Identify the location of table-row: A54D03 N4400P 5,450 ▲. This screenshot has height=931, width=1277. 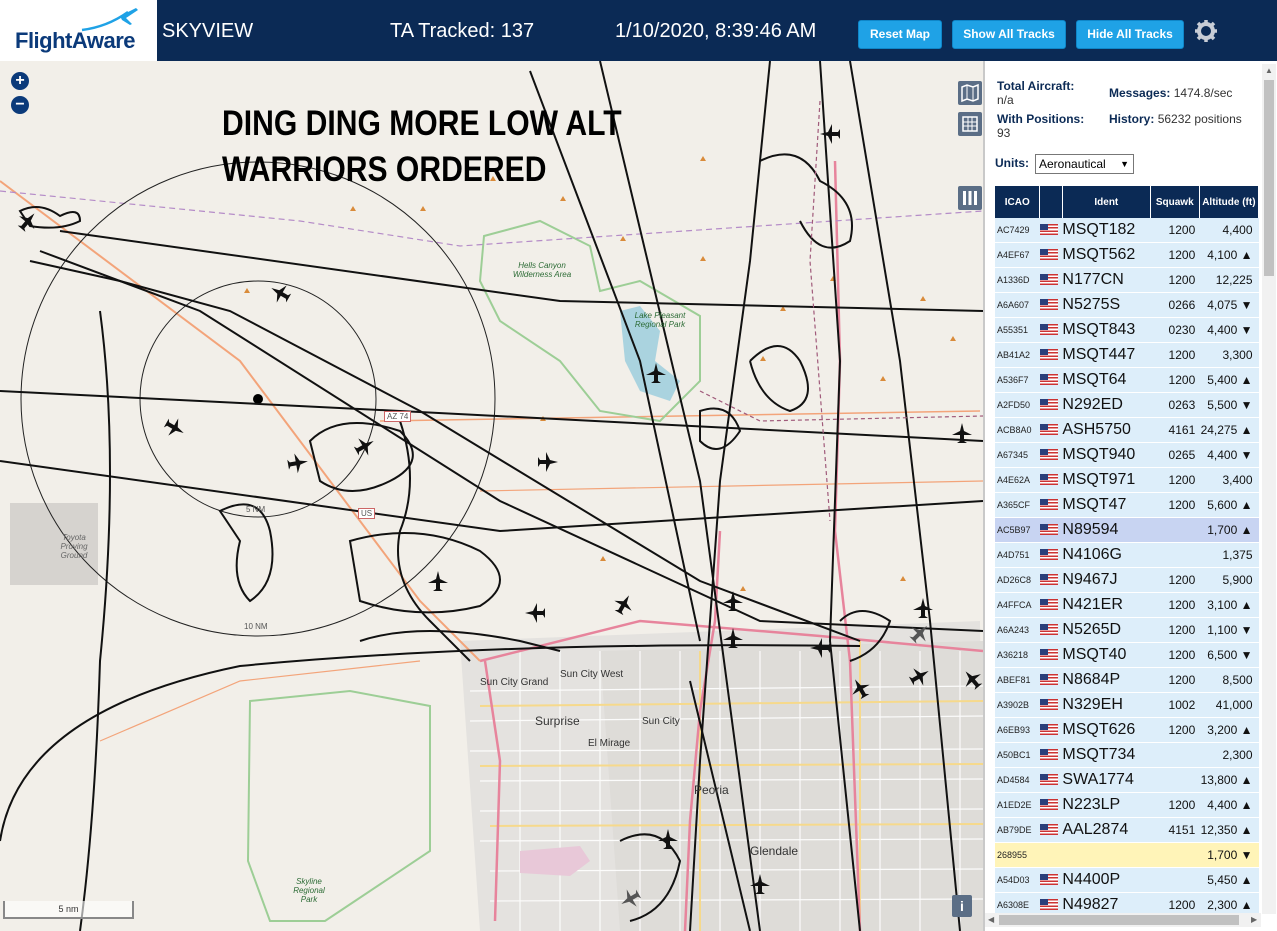
(1127, 880).